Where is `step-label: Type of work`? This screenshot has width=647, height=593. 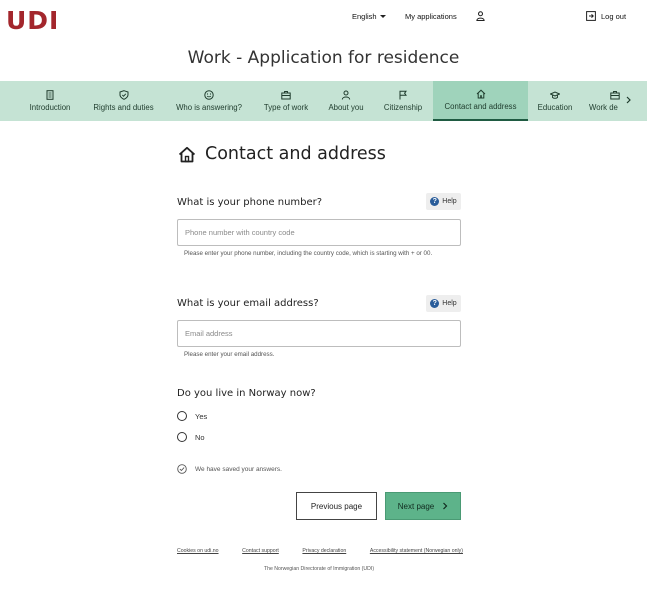
step-label: Type of work is located at coordinates (286, 107).